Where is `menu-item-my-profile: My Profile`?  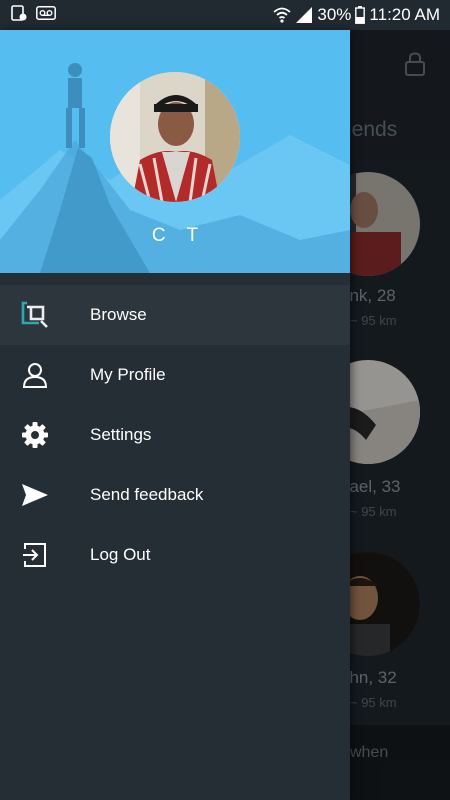 menu-item-my-profile: My Profile is located at coordinates (175, 375).